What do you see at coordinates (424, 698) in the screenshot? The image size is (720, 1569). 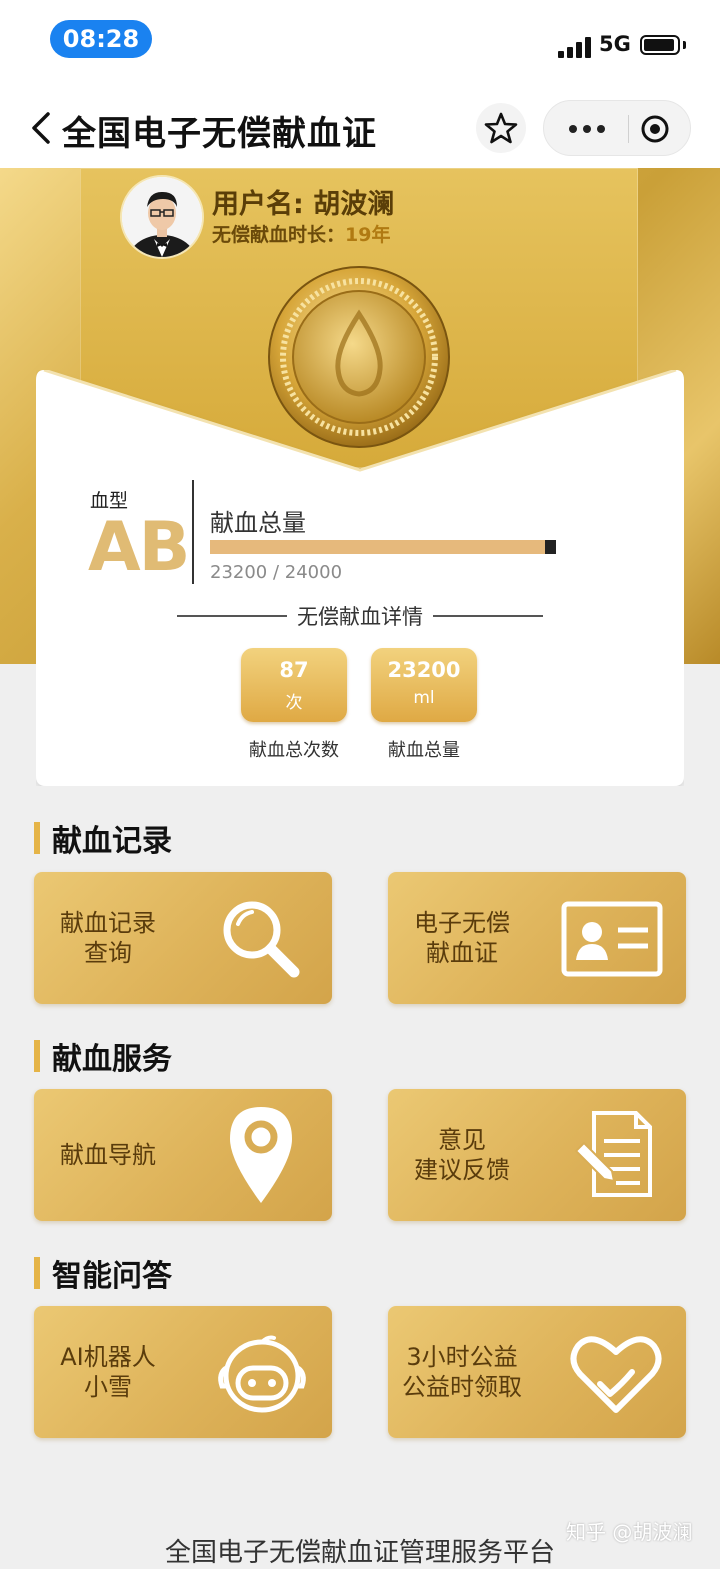 I see `donation-volume-unit: ml` at bounding box center [424, 698].